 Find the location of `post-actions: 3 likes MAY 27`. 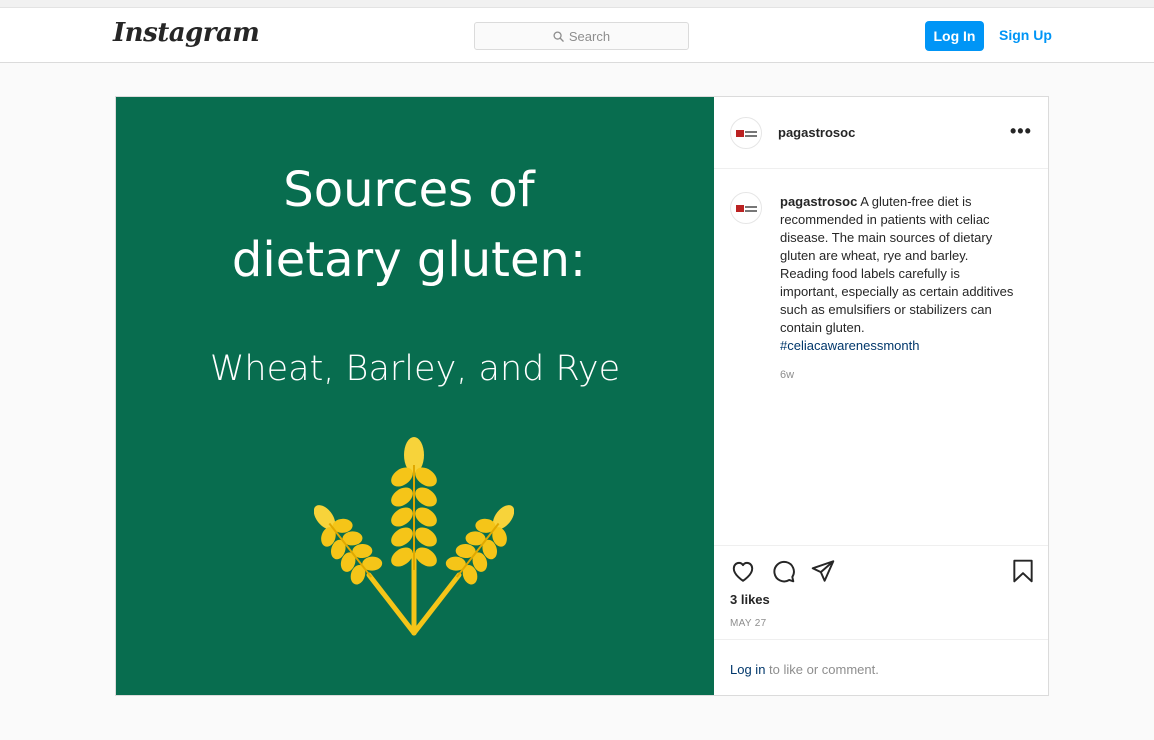

post-actions: 3 likes MAY 27 is located at coordinates (881, 592).